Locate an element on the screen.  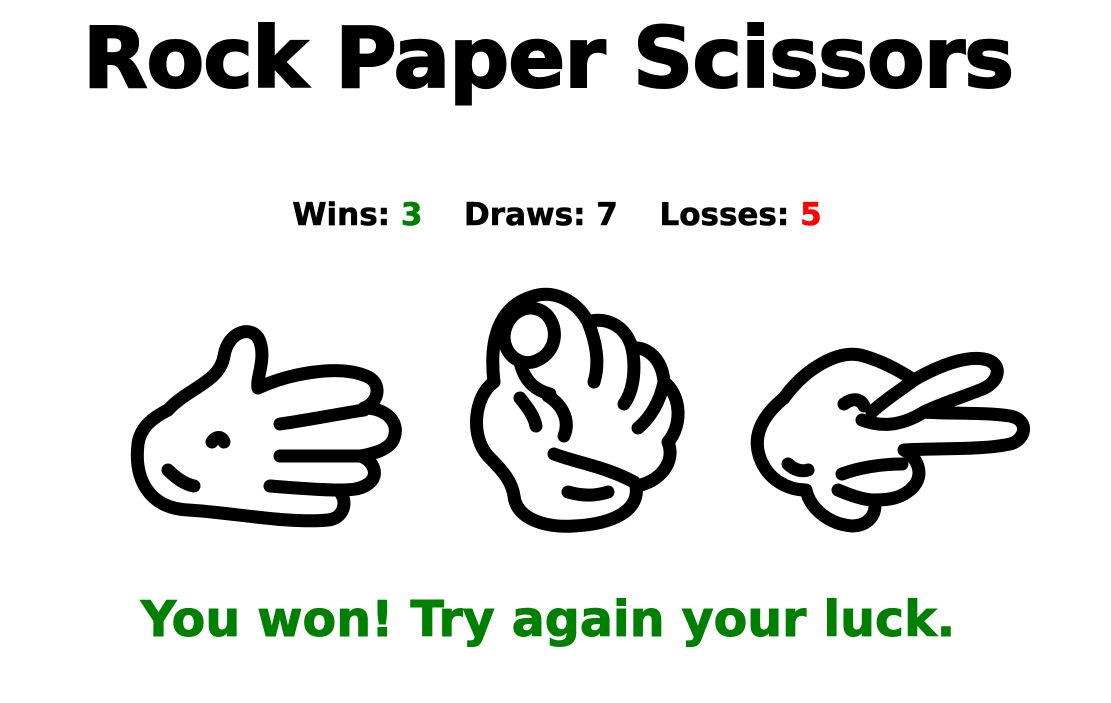
rock-button is located at coordinates (578, 410).